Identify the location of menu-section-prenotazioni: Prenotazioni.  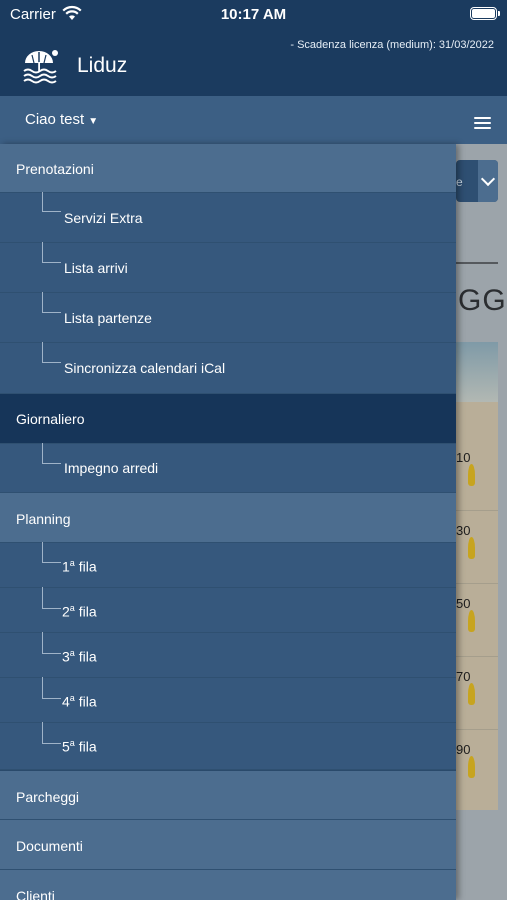
(228, 168).